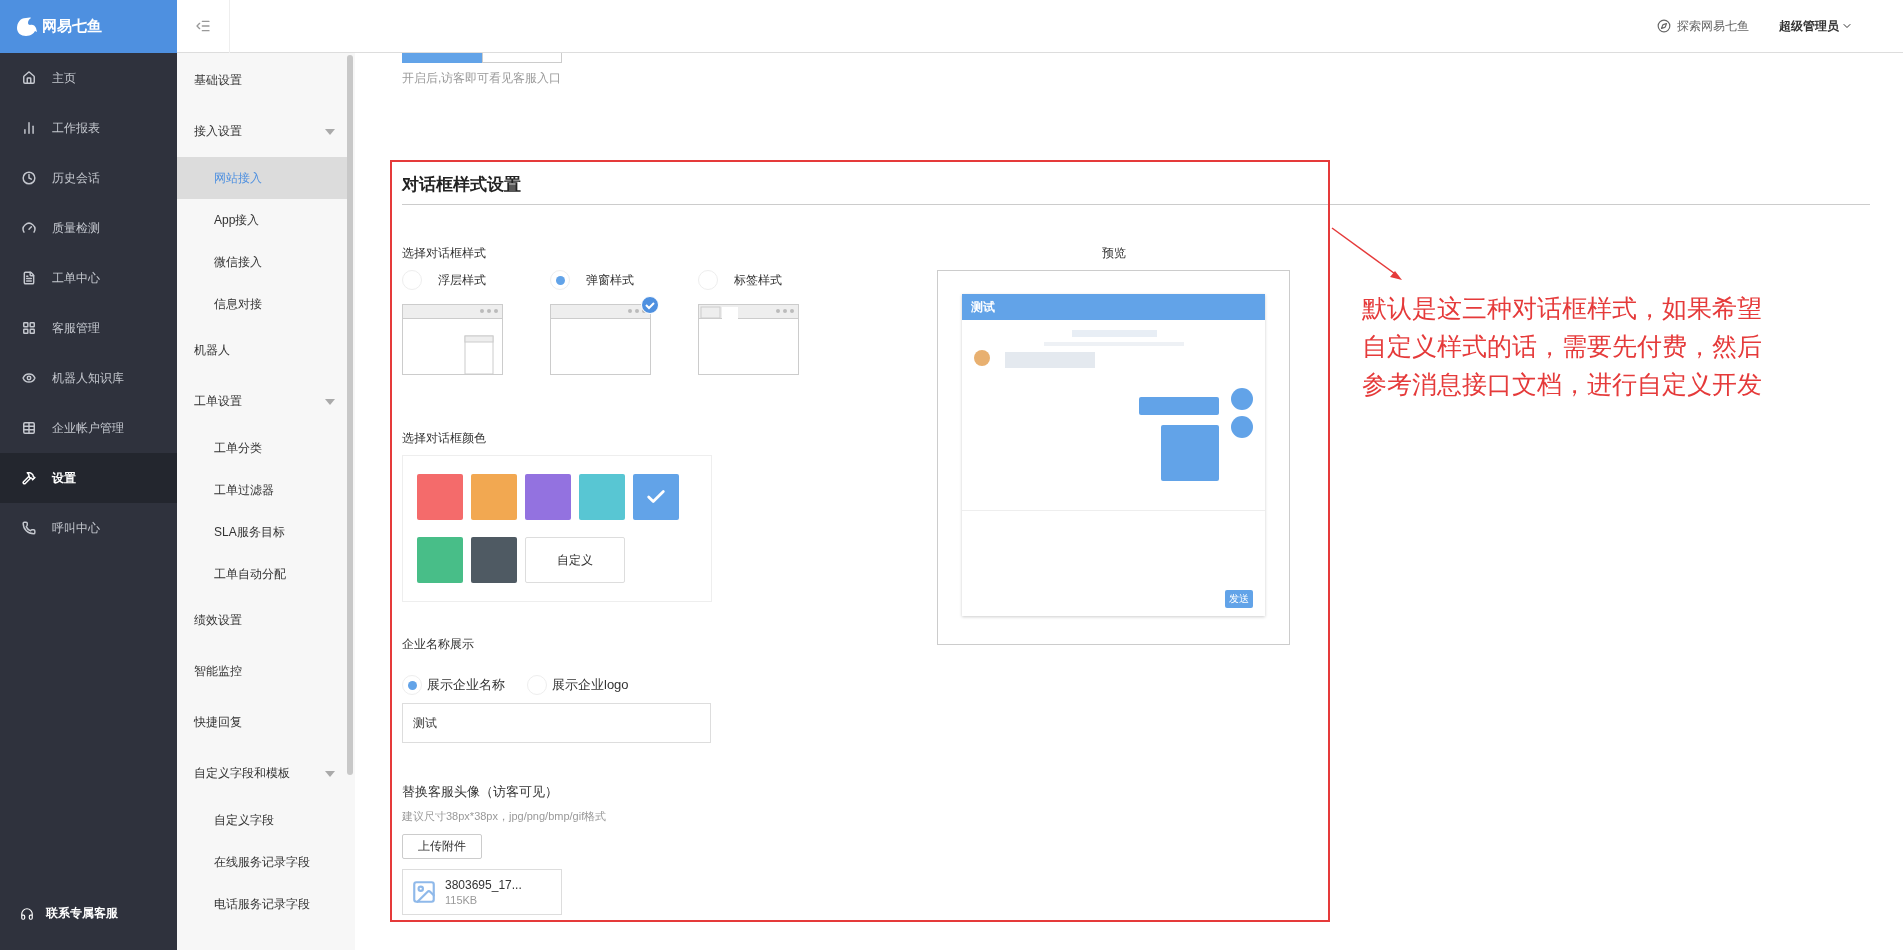 The height and width of the screenshot is (950, 1903). Describe the element at coordinates (266, 350) in the screenshot. I see `settings-menu-item: 机器人` at that location.